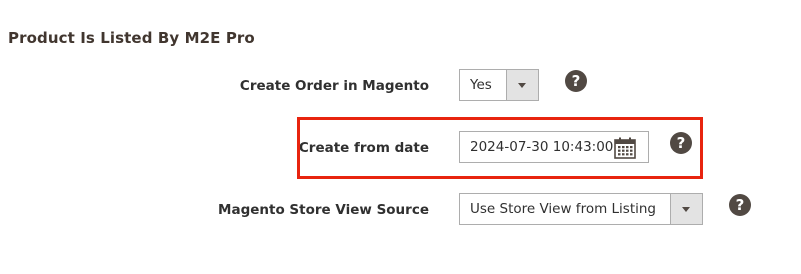 The width and height of the screenshot is (801, 274). Describe the element at coordinates (481, 85) in the screenshot. I see `create-order-value: Yes` at that location.